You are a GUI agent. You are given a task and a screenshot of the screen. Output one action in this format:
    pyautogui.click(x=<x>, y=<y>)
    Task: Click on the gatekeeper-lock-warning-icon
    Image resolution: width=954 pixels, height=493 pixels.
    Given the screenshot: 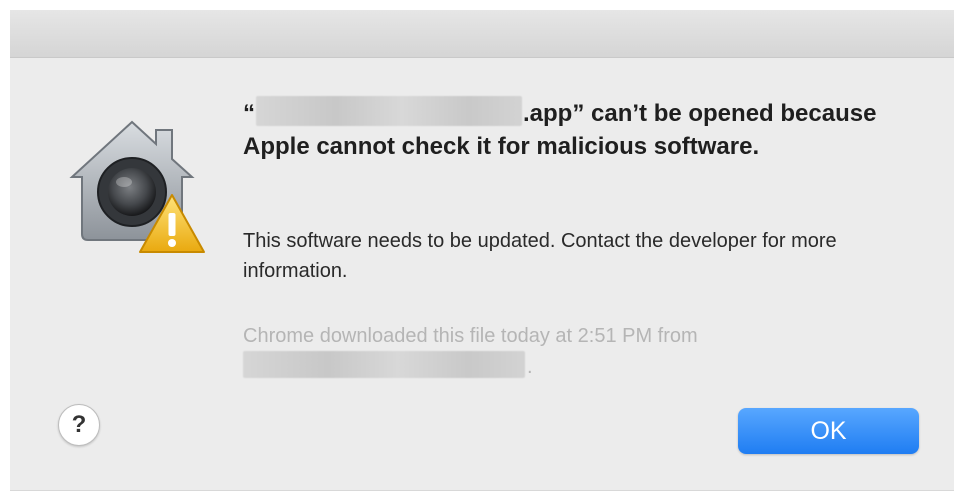 What is the action you would take?
    pyautogui.click(x=137, y=186)
    